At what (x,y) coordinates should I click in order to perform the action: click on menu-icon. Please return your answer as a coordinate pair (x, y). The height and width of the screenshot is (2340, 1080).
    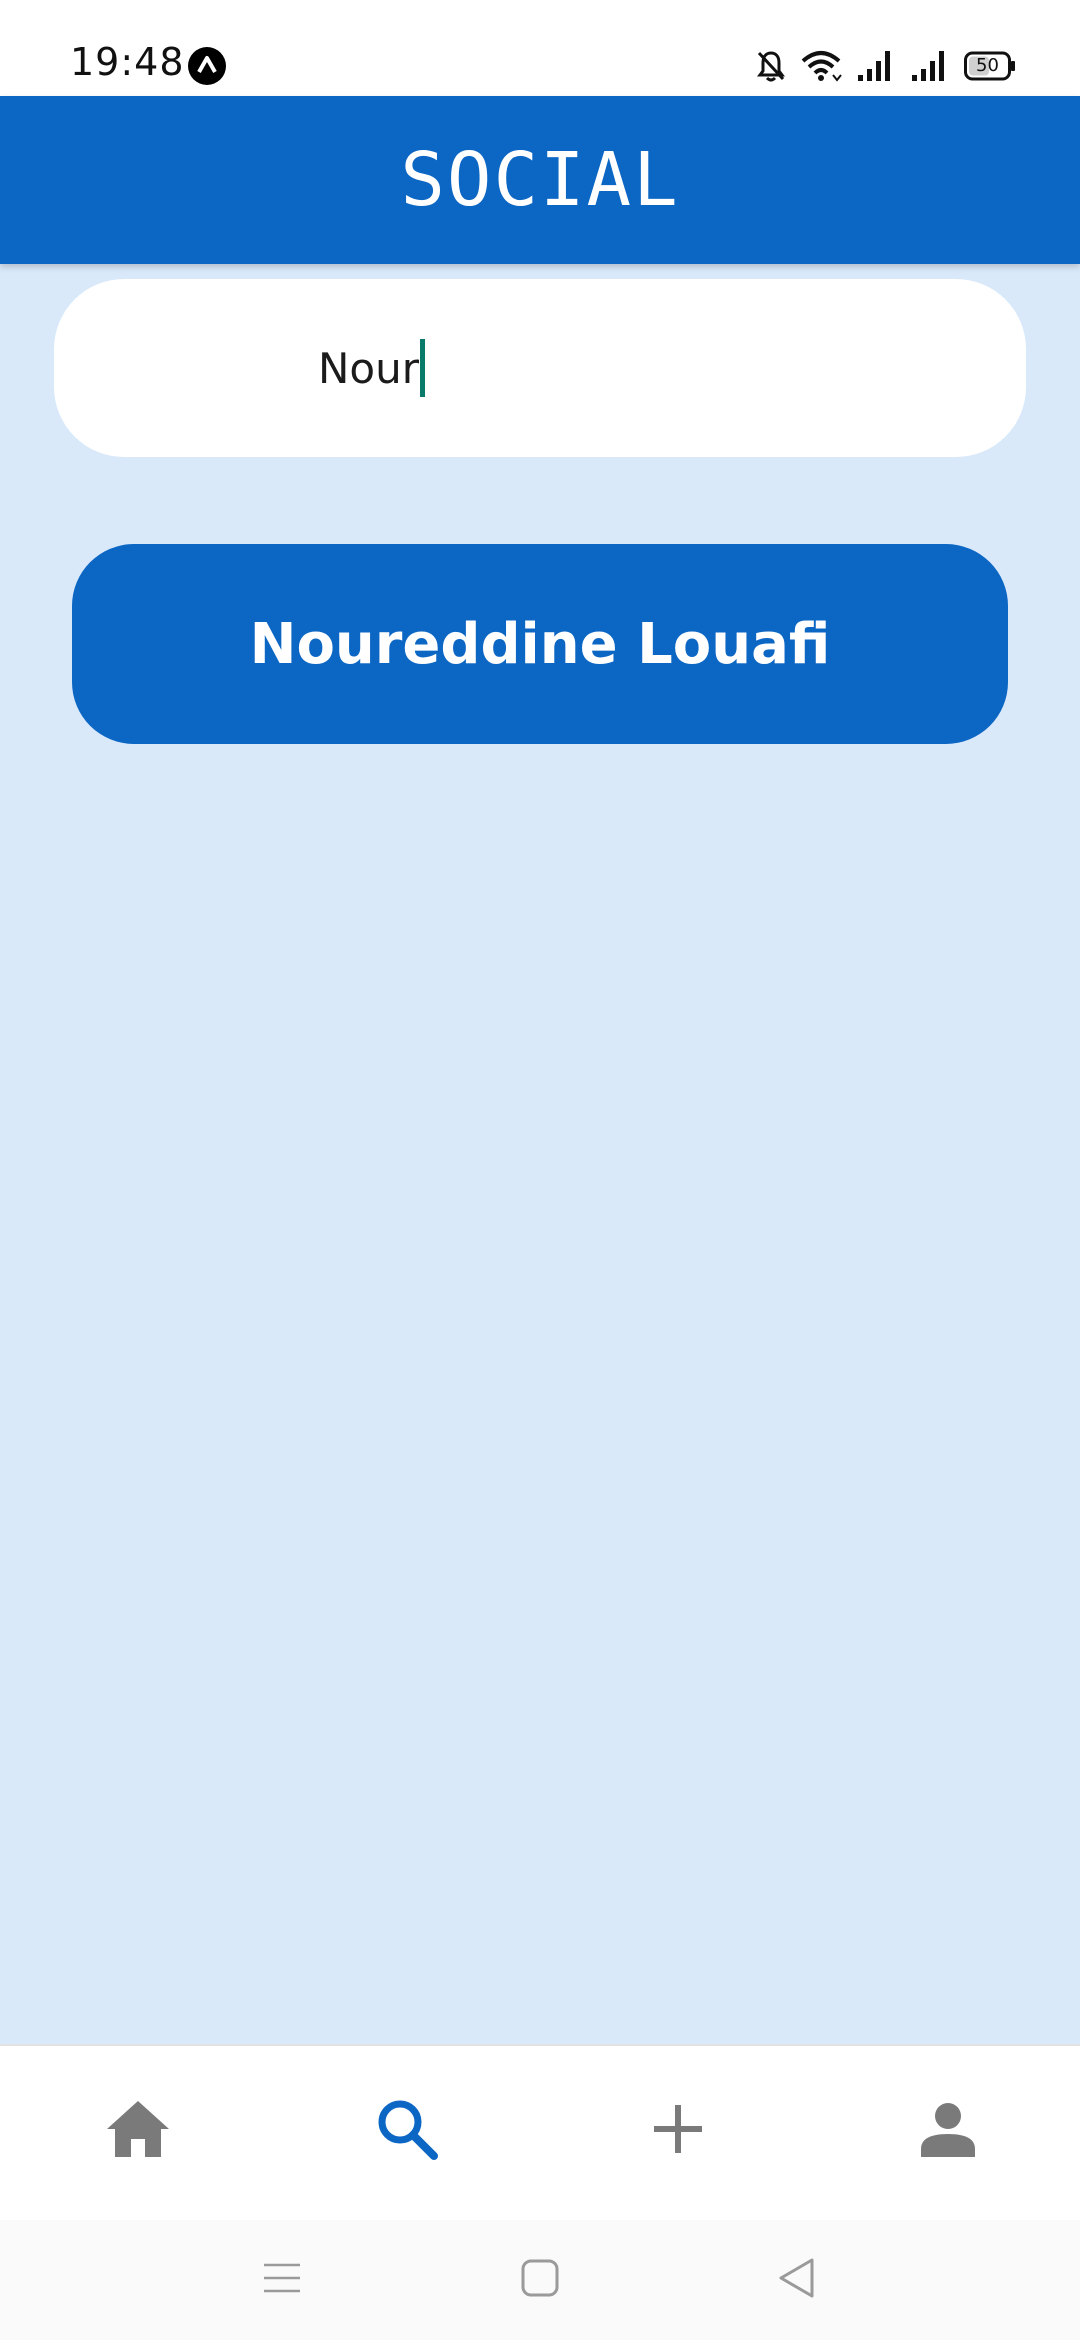
    Looking at the image, I should click on (282, 2280).